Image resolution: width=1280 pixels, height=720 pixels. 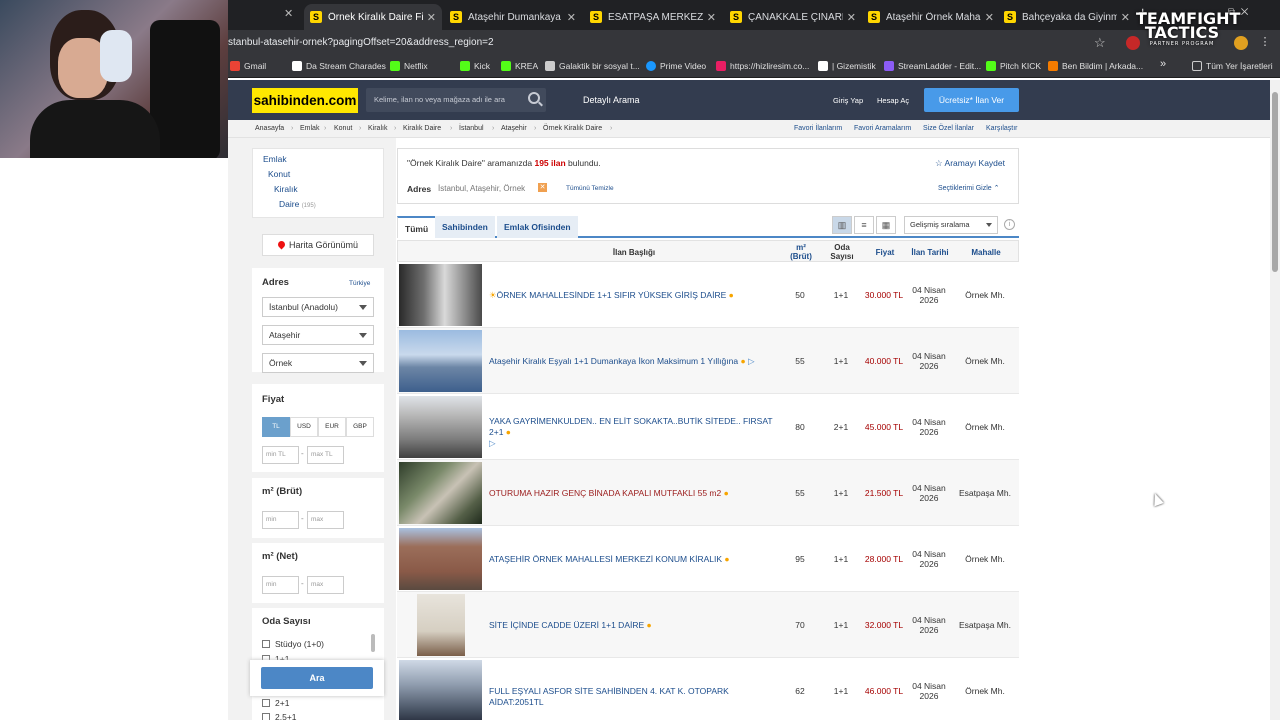 What do you see at coordinates (930, 252) in the screenshot?
I see `column-date: İlan Tarihi` at bounding box center [930, 252].